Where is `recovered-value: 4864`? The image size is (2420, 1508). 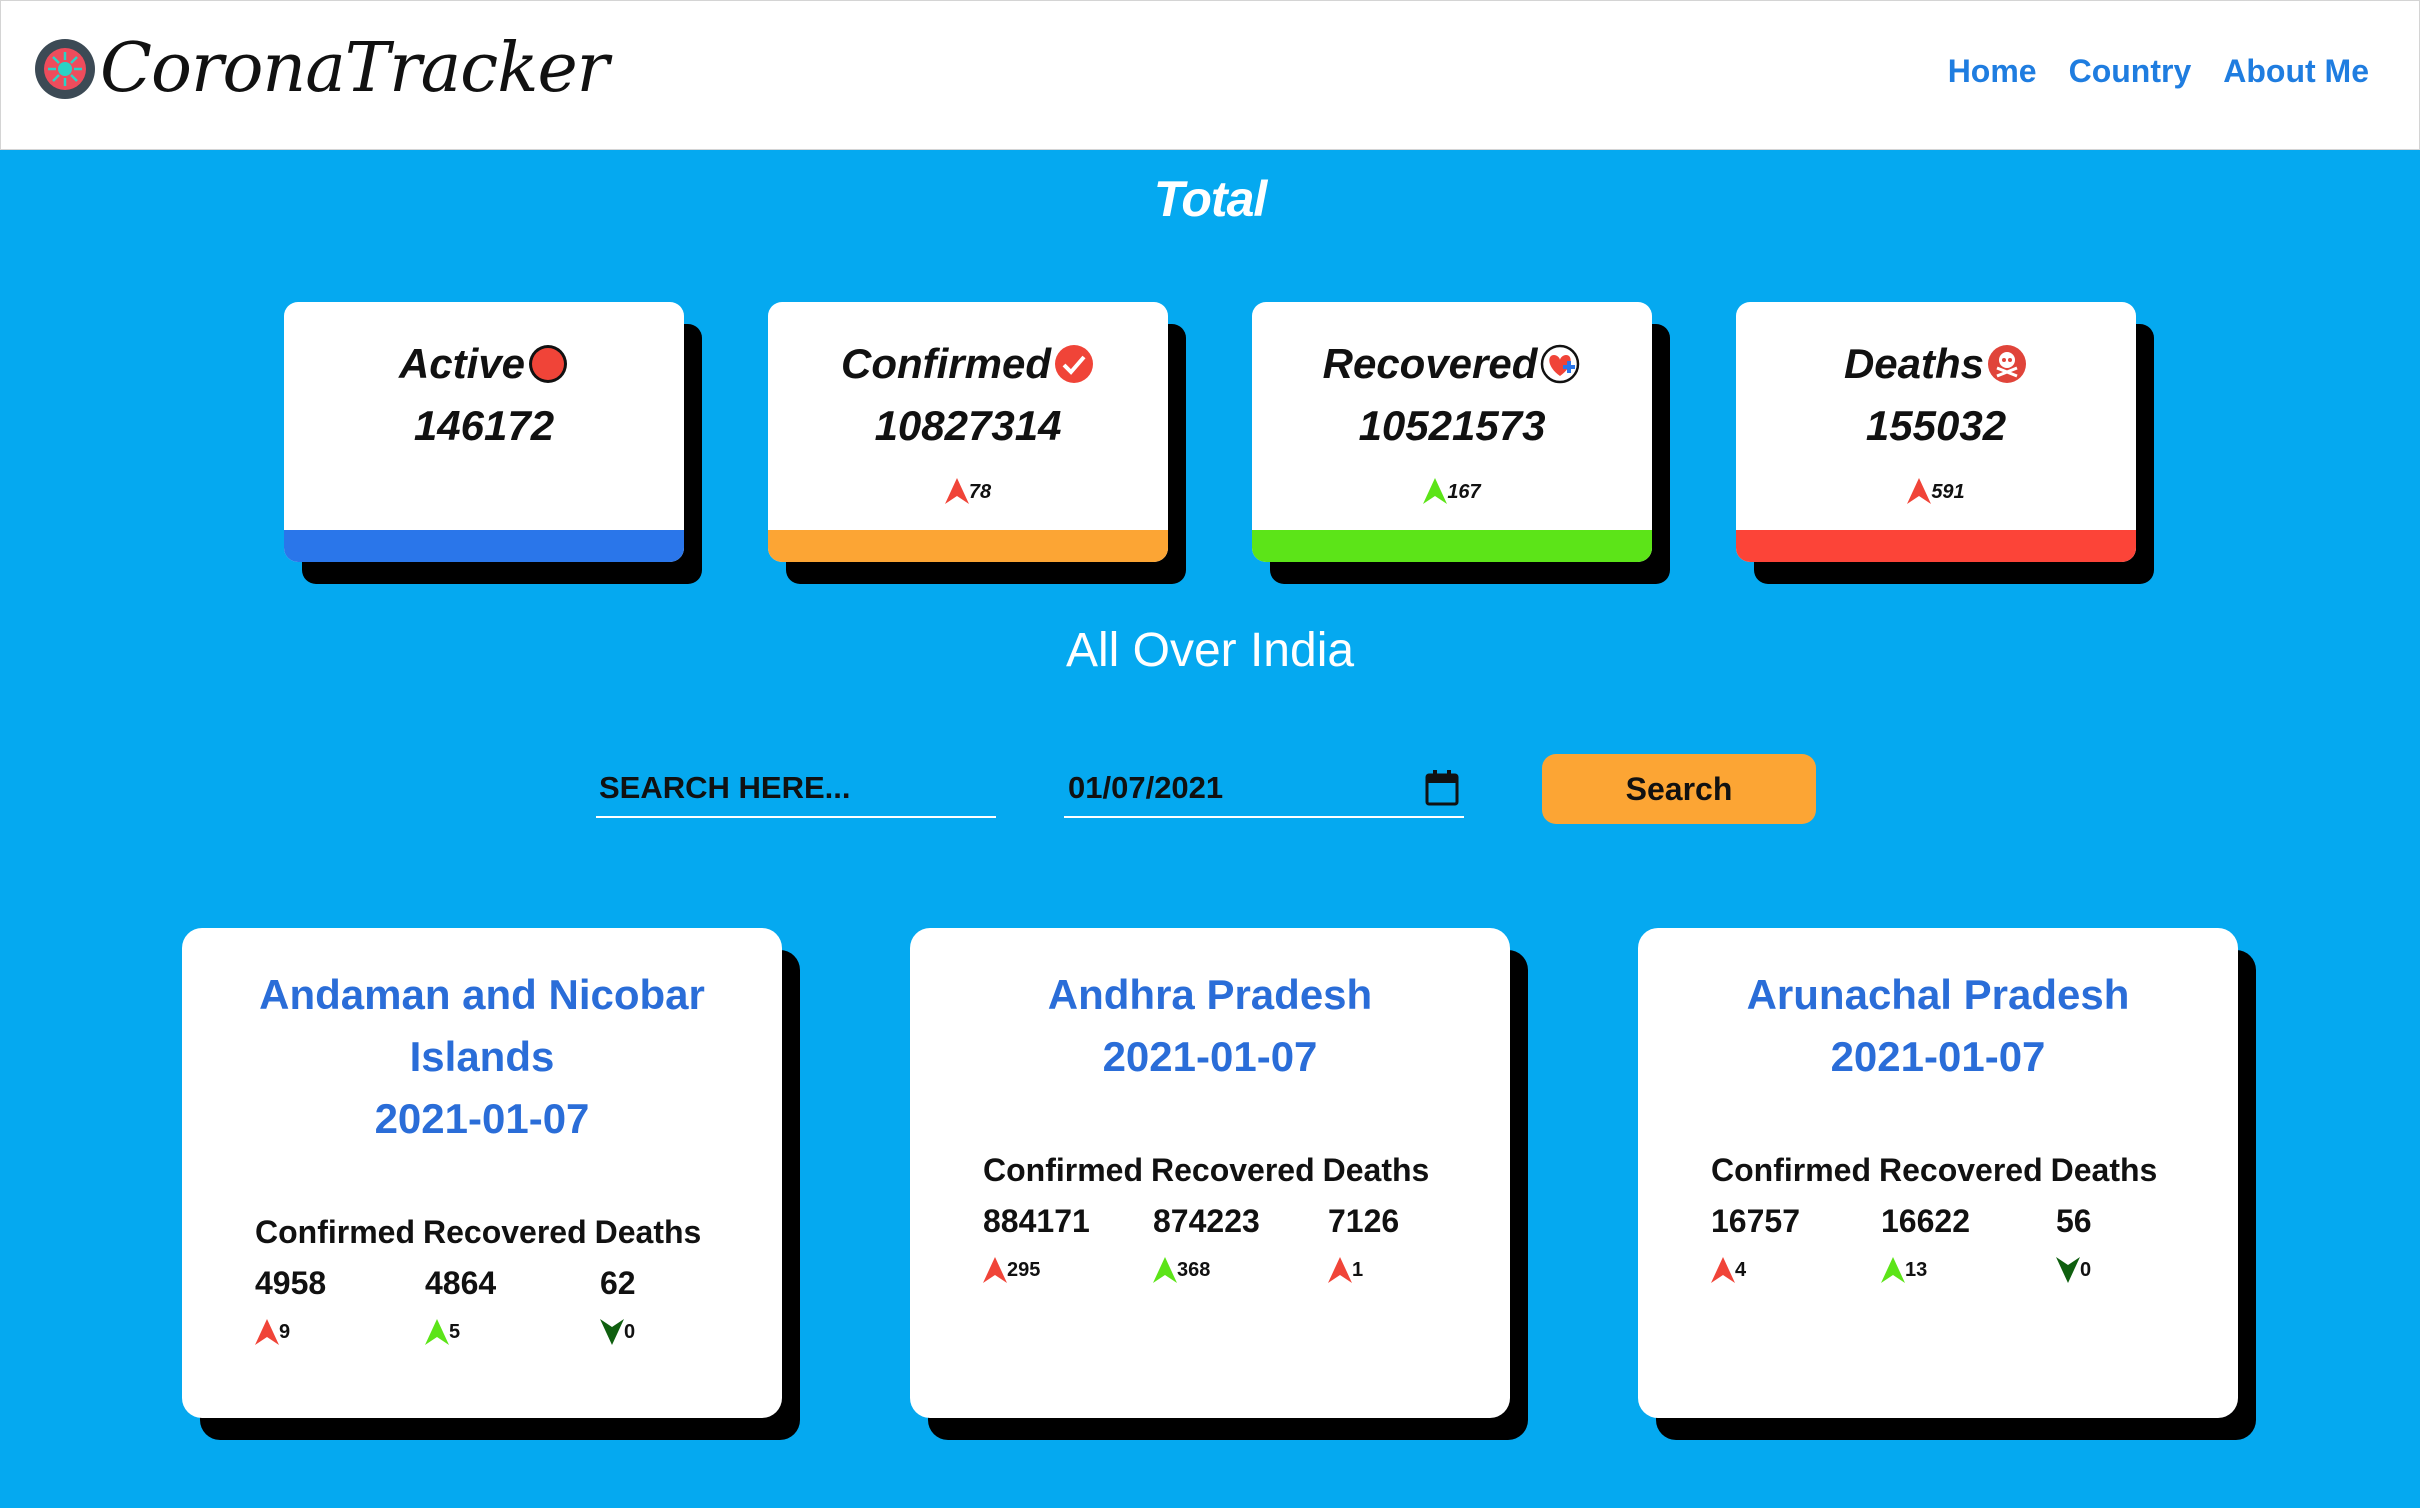
recovered-value: 4864 is located at coordinates (461, 1283).